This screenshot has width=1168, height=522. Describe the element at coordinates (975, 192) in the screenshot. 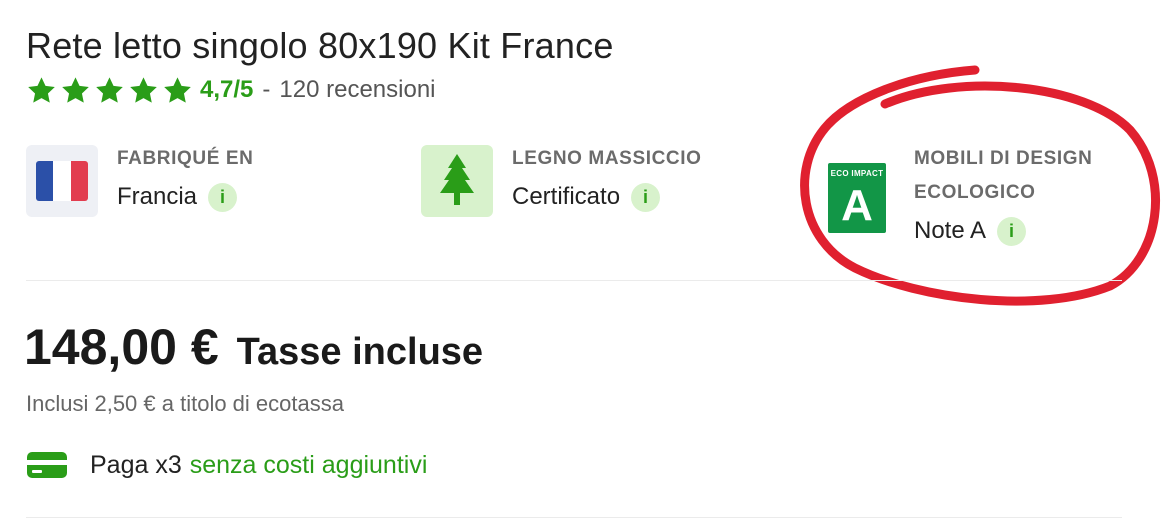

I see `feature-label-line2: ECOLOGICO` at that location.